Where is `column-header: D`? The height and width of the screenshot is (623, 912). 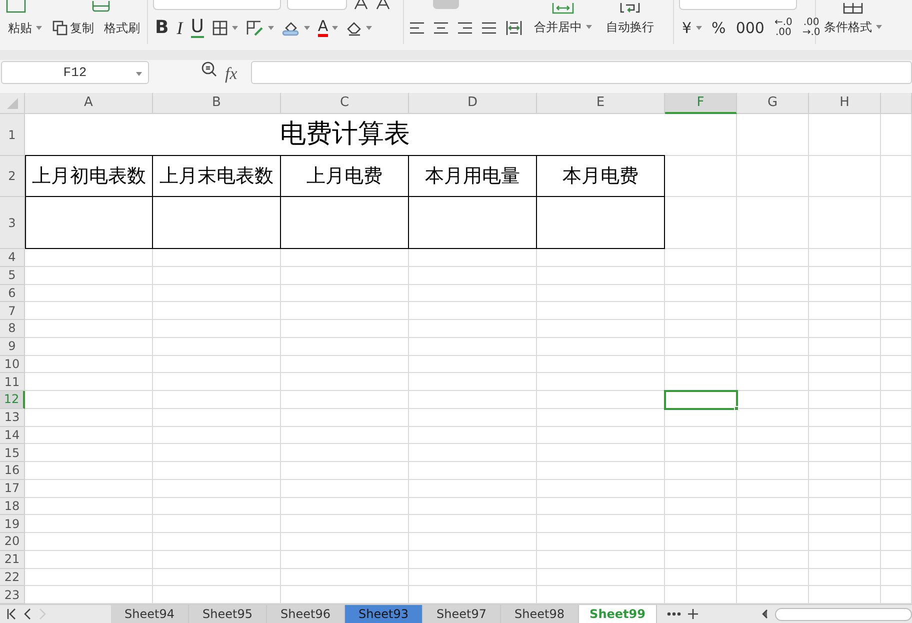 column-header: D is located at coordinates (473, 103).